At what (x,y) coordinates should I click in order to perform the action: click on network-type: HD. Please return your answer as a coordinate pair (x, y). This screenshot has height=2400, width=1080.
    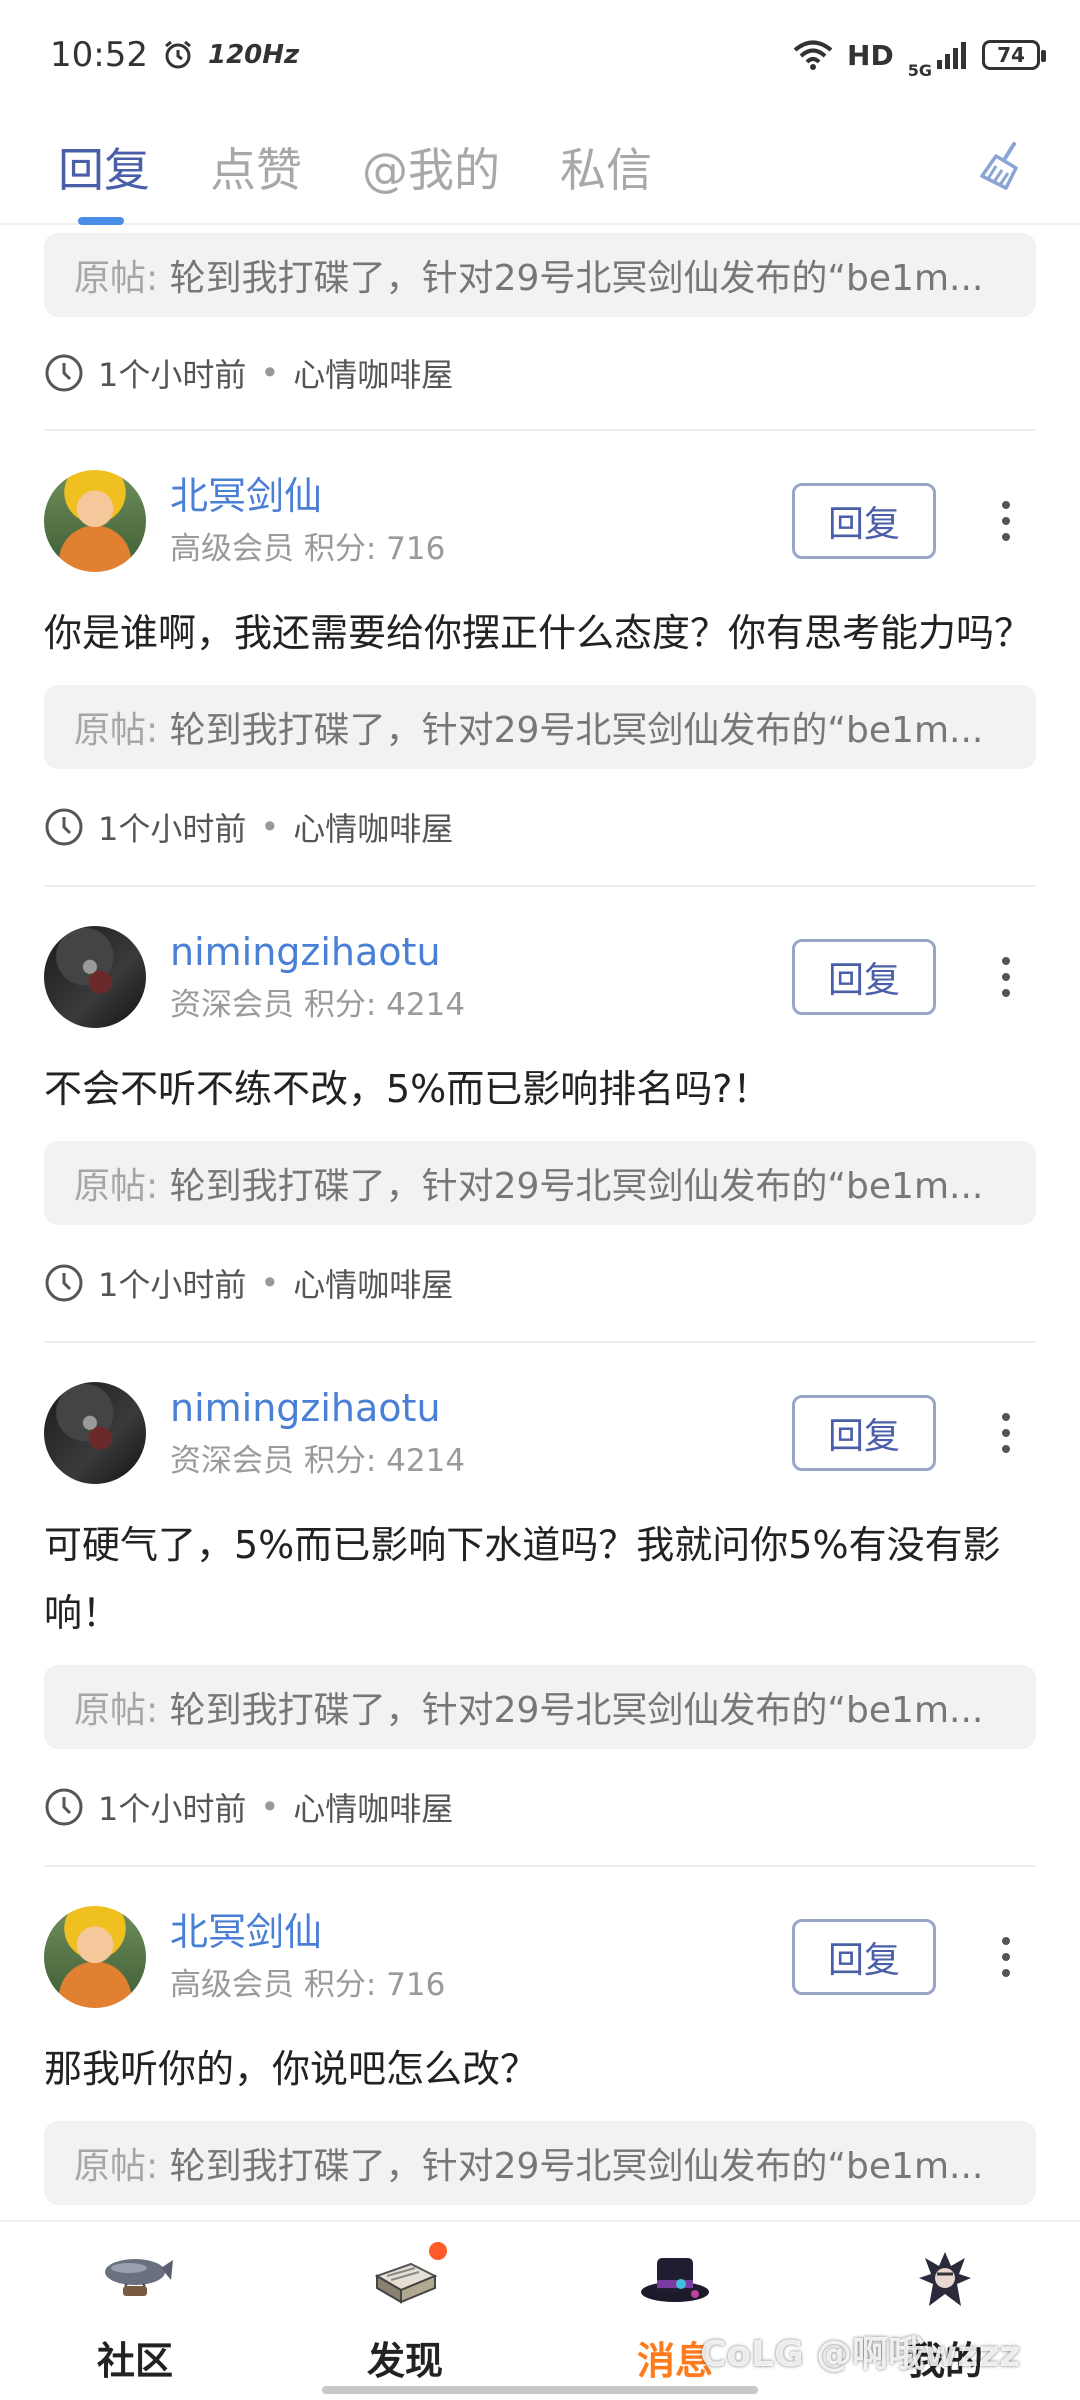
    Looking at the image, I should click on (870, 55).